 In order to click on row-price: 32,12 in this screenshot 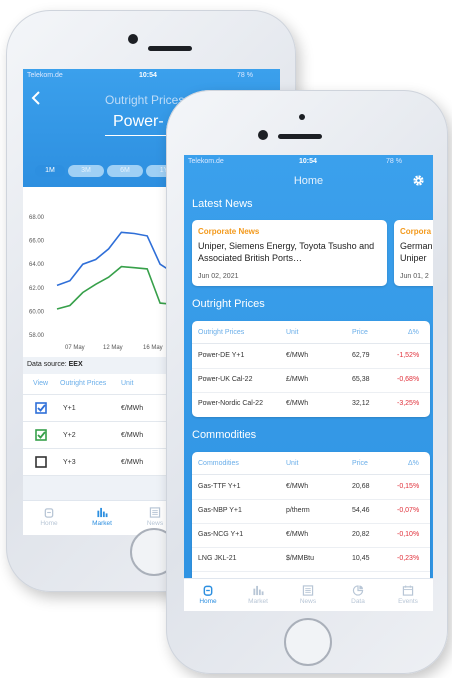, I will do `click(361, 403)`.